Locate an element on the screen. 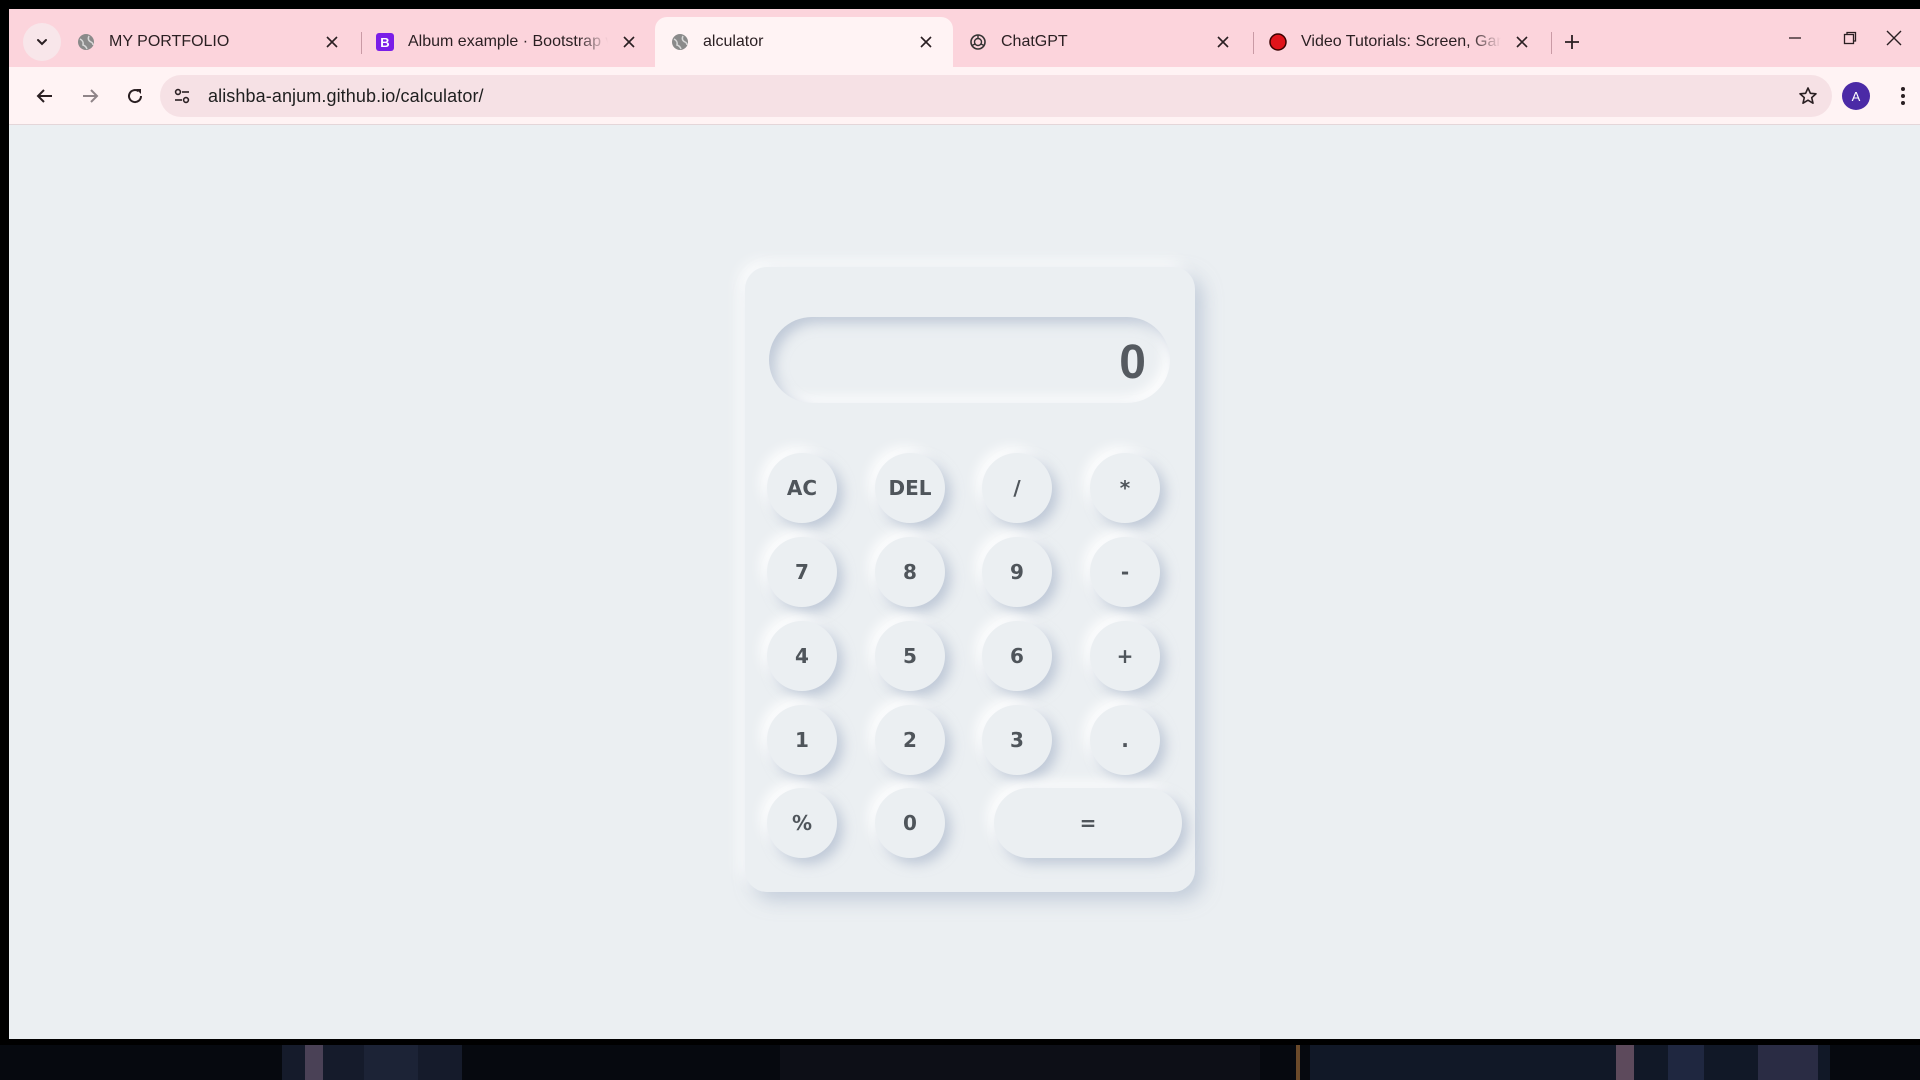 The height and width of the screenshot is (1080, 1920). browser-menu-button is located at coordinates (1903, 96).